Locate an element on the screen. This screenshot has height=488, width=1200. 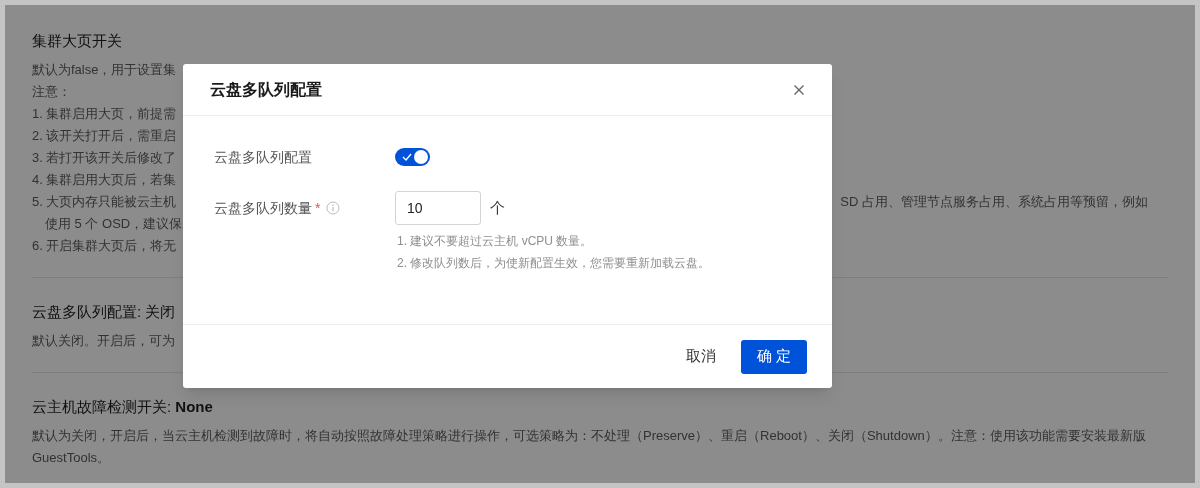
description-text: 注意： is located at coordinates (51, 92).